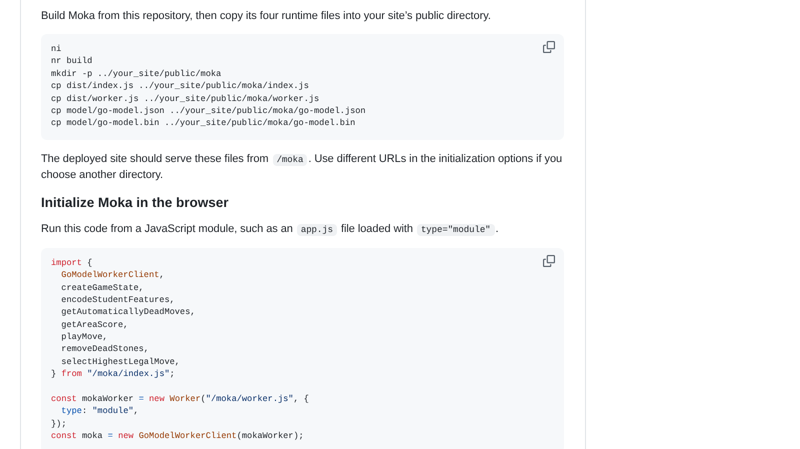  I want to click on code-line: mkdir -p ../your_site/public/moka, so click(136, 74).